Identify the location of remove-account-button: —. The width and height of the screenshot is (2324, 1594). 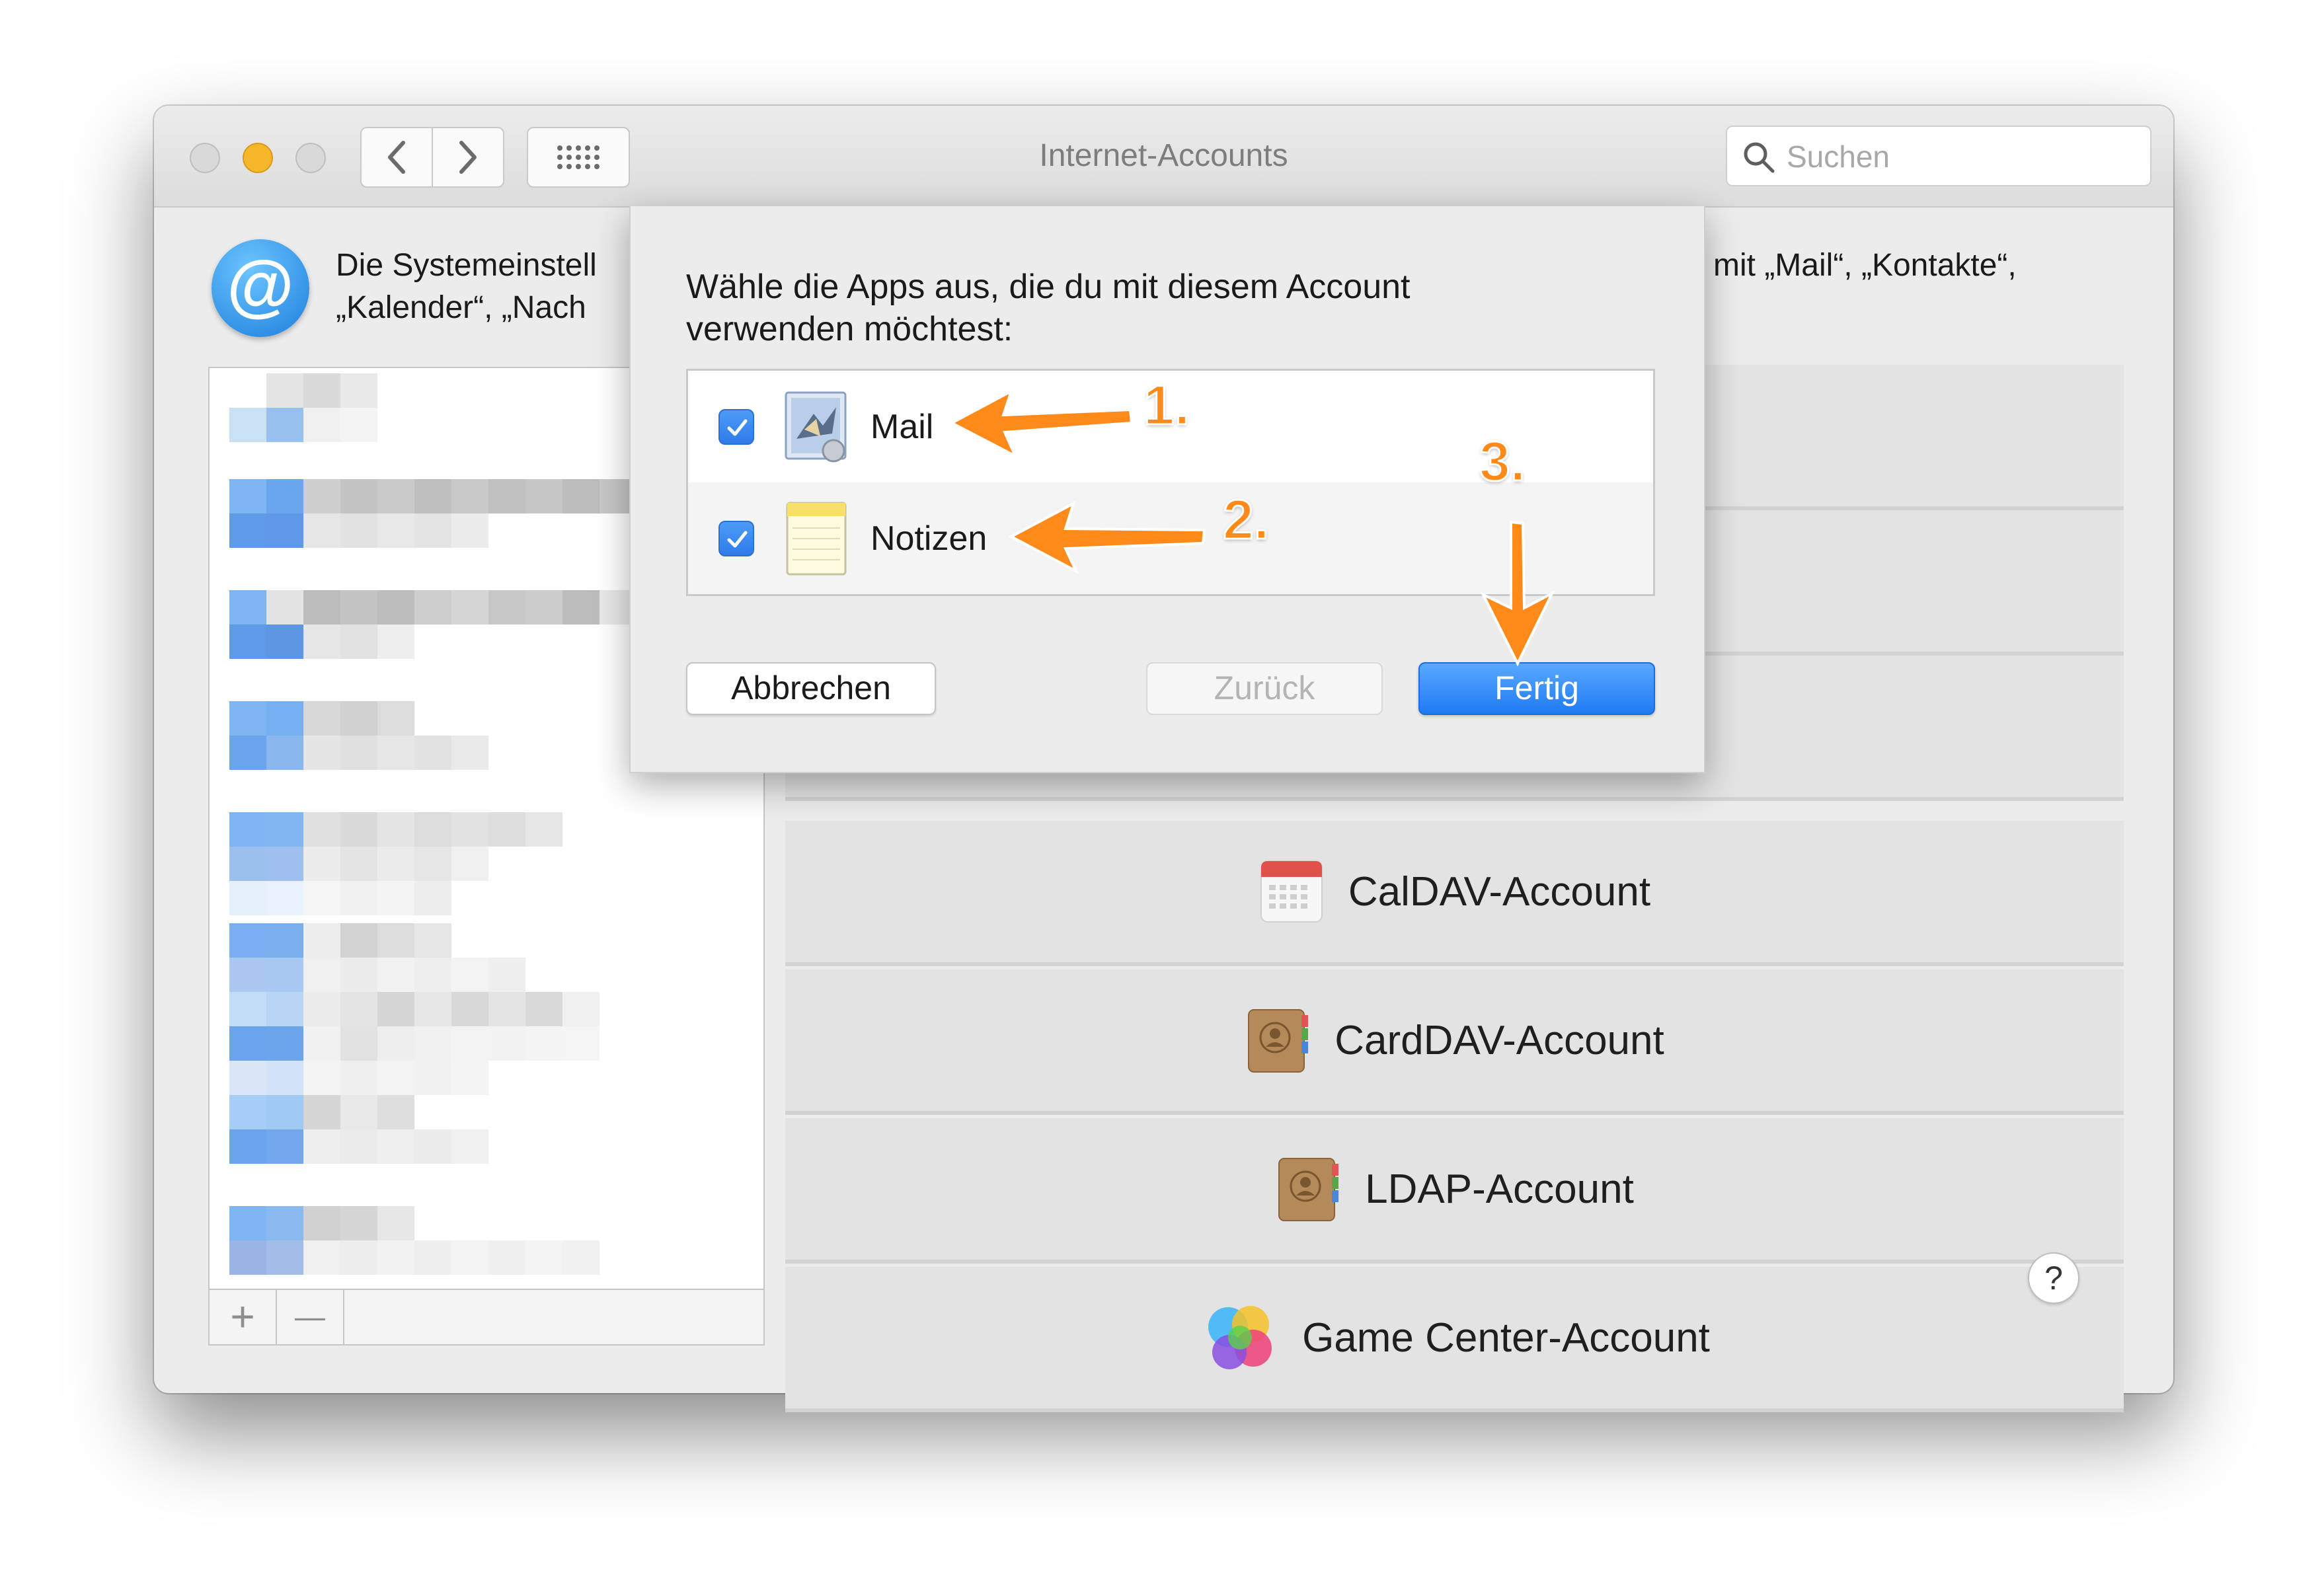
(310, 1317).